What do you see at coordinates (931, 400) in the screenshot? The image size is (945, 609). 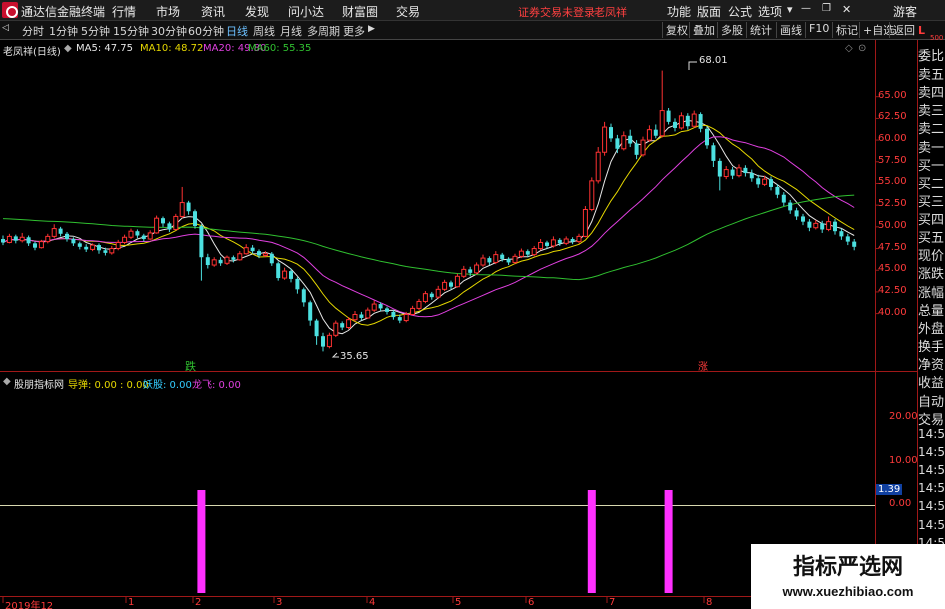 I see `auto-trade-label: 自动` at bounding box center [931, 400].